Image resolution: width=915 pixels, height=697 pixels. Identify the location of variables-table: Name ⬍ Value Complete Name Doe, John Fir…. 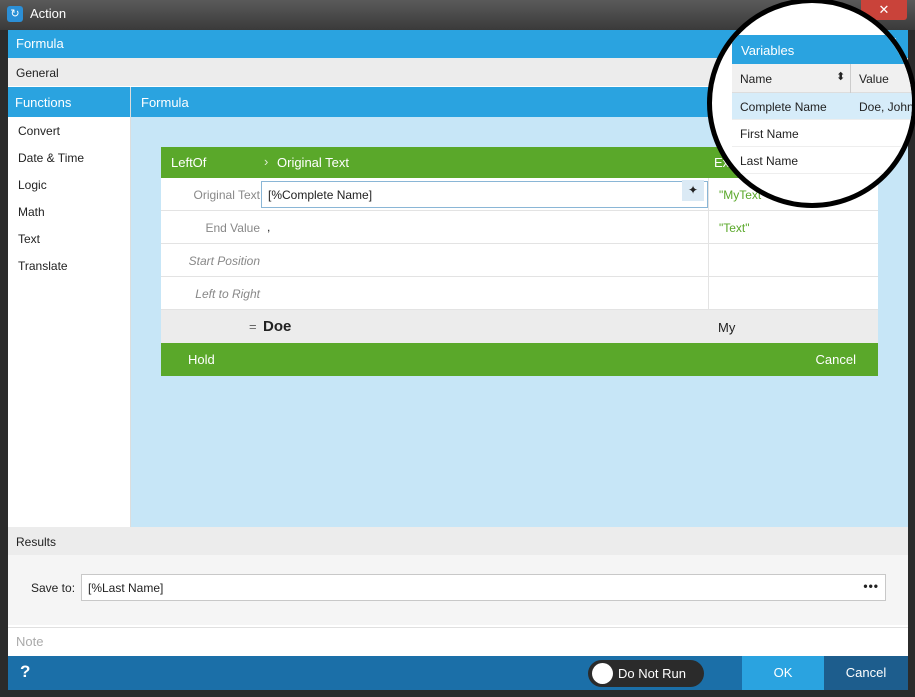
(823, 119).